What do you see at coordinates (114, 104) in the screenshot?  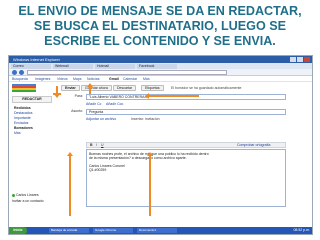 I see `add-bcc-link: Añadir Cco` at bounding box center [114, 104].